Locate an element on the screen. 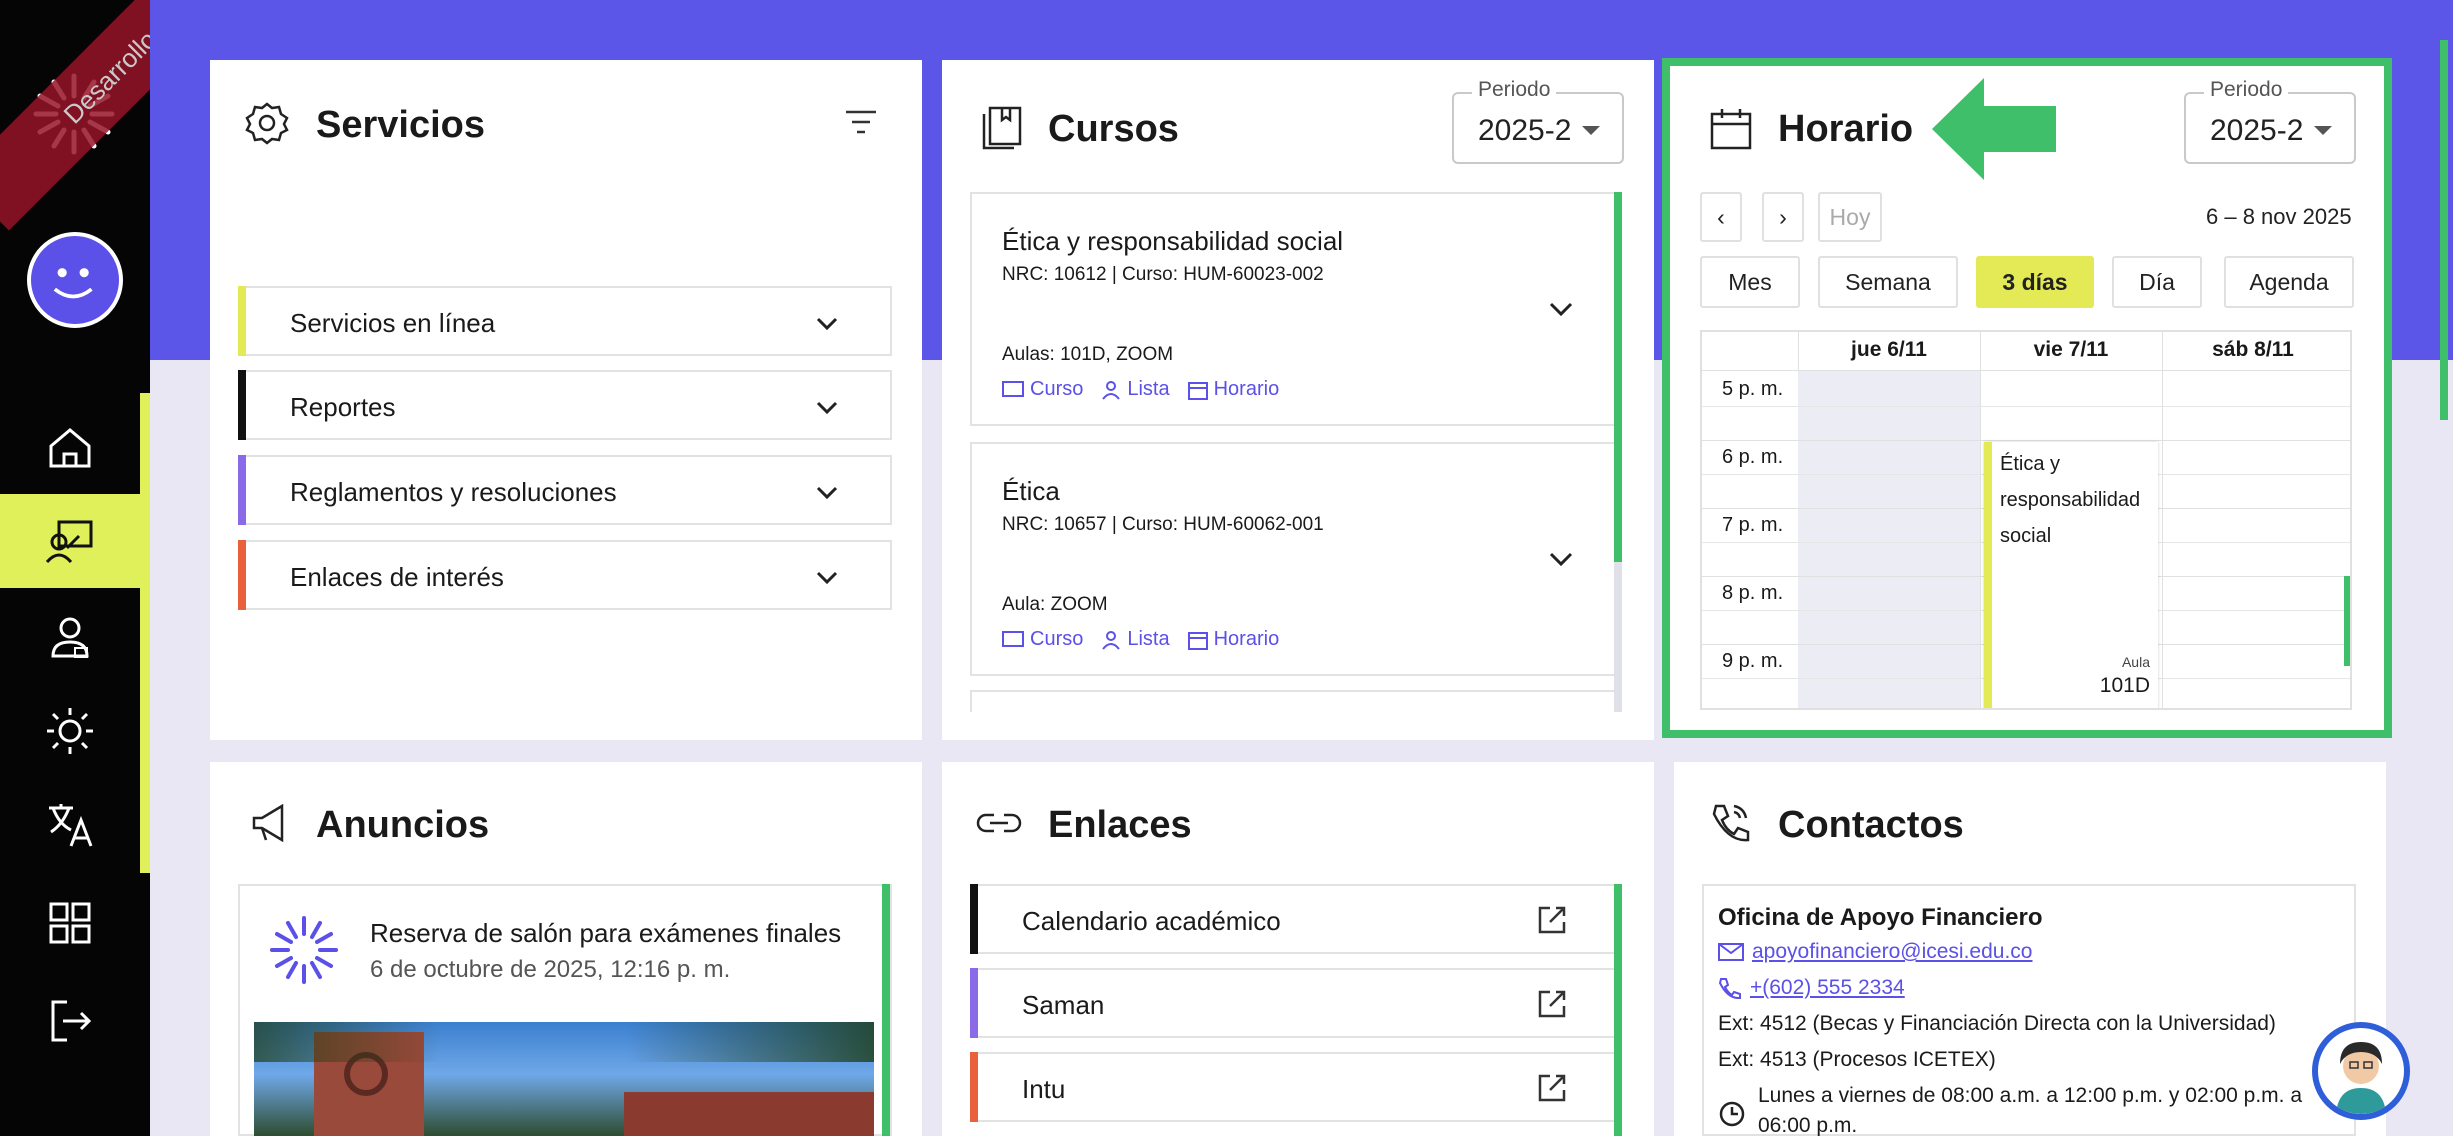 The image size is (2453, 1136). link-item-saman: Saman is located at coordinates (1294, 1003).